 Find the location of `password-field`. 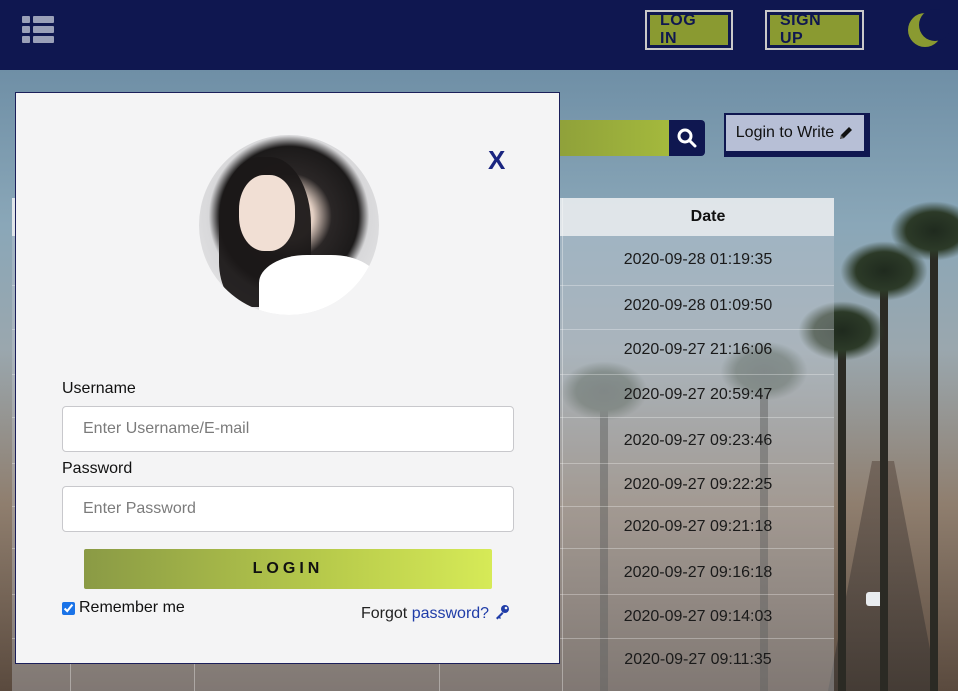

password-field is located at coordinates (288, 509).